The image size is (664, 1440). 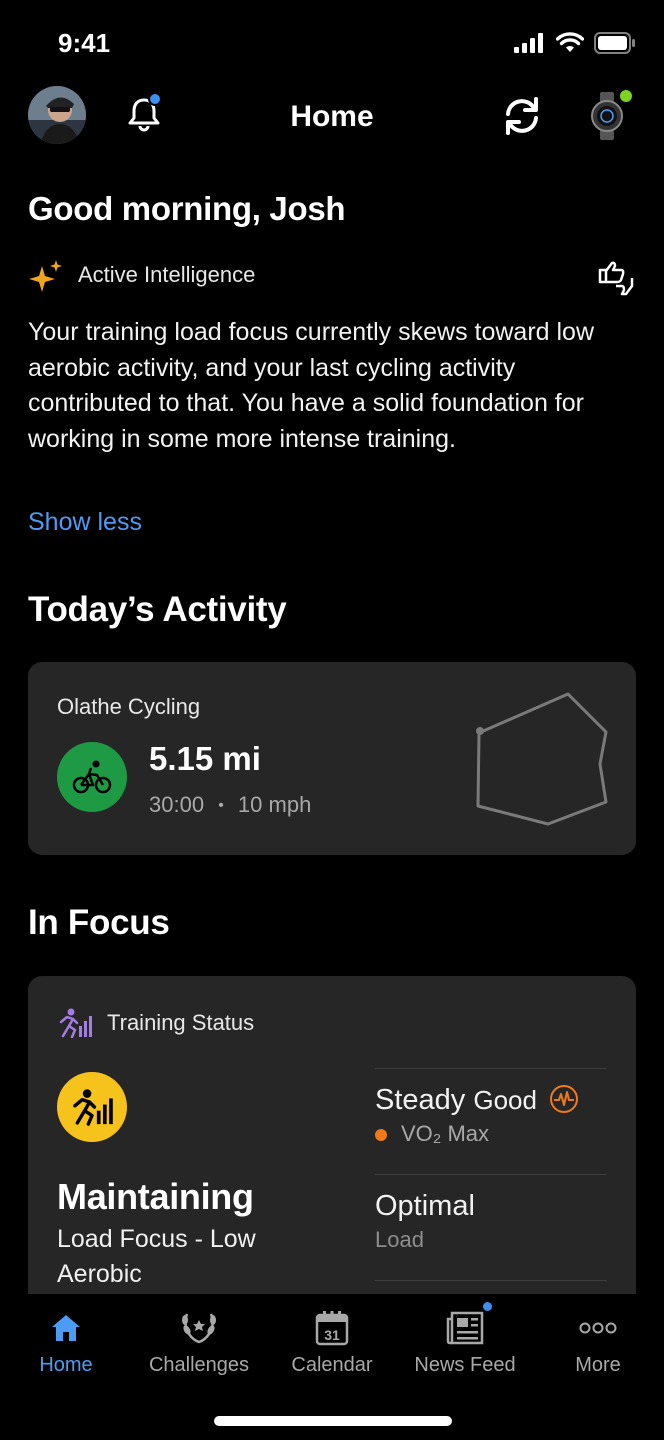 I want to click on feedback-button, so click(x=616, y=276).